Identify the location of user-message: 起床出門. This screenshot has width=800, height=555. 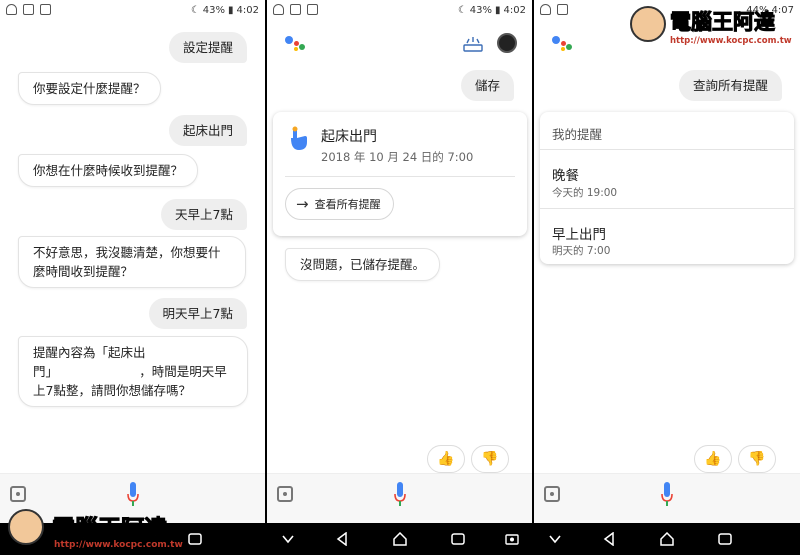
(207, 130).